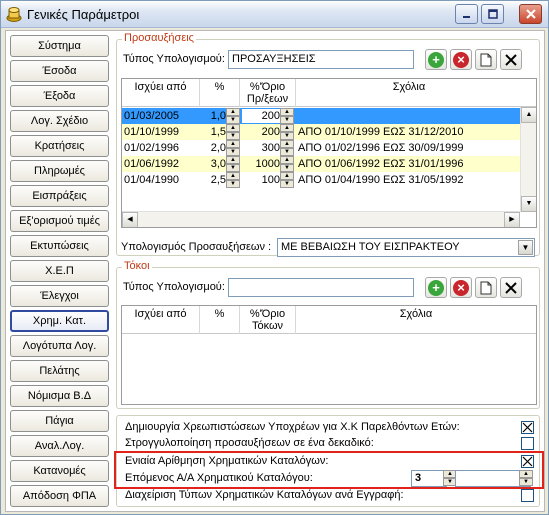 The image size is (549, 515). I want to click on interest-grid: Ισχύει από % %'Όριο Τόκων Σχόλια, so click(329, 355).